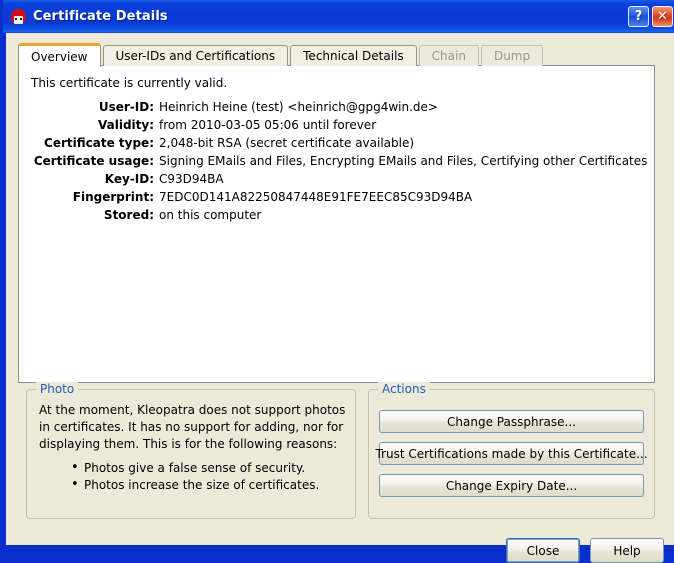 Image resolution: width=674 pixels, height=563 pixels. I want to click on field-label-validity: Validity:, so click(125, 125).